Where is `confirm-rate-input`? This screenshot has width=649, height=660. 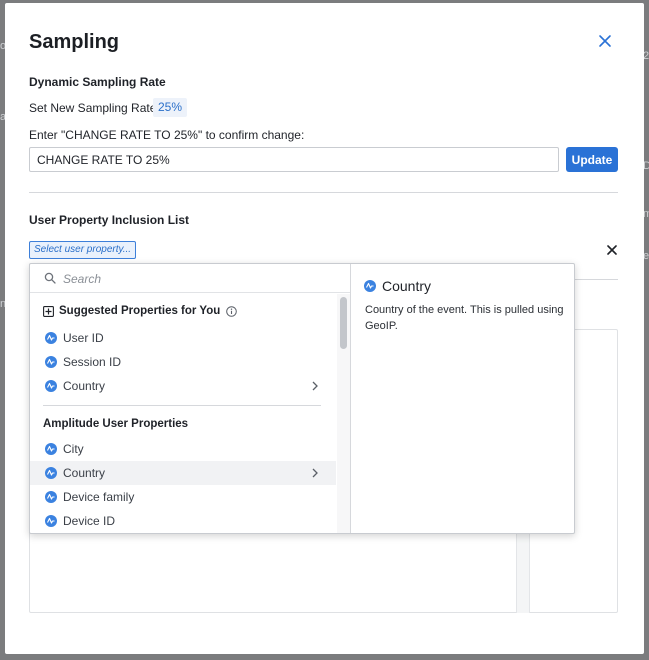 confirm-rate-input is located at coordinates (294, 159).